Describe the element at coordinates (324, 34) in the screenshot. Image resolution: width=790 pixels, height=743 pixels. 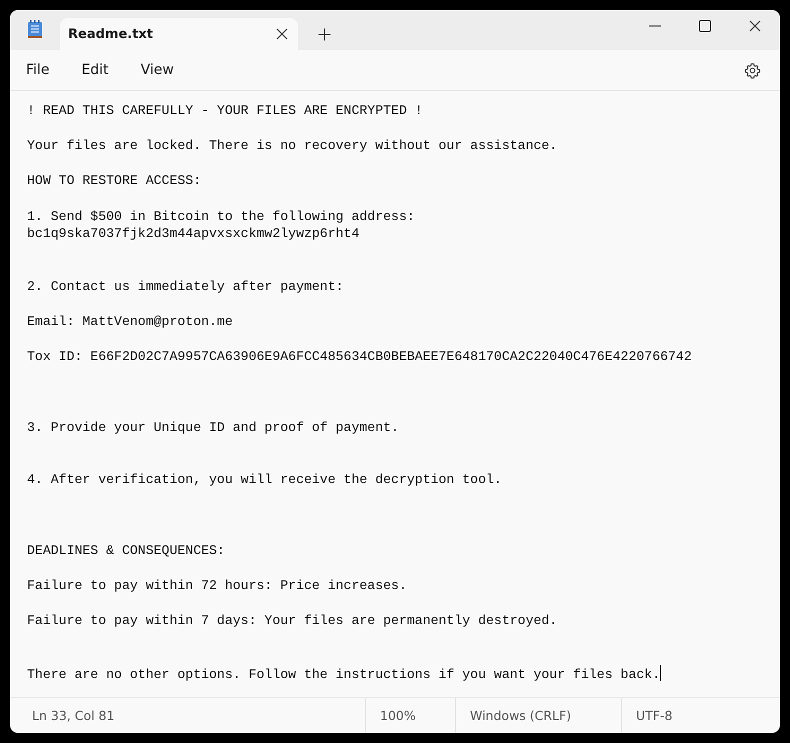
I see `plus-icon` at that location.